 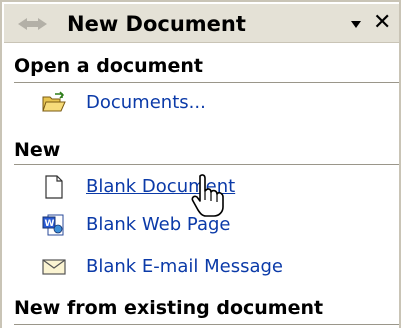 What do you see at coordinates (156, 24) in the screenshot?
I see `task-pane-title: New Document` at bounding box center [156, 24].